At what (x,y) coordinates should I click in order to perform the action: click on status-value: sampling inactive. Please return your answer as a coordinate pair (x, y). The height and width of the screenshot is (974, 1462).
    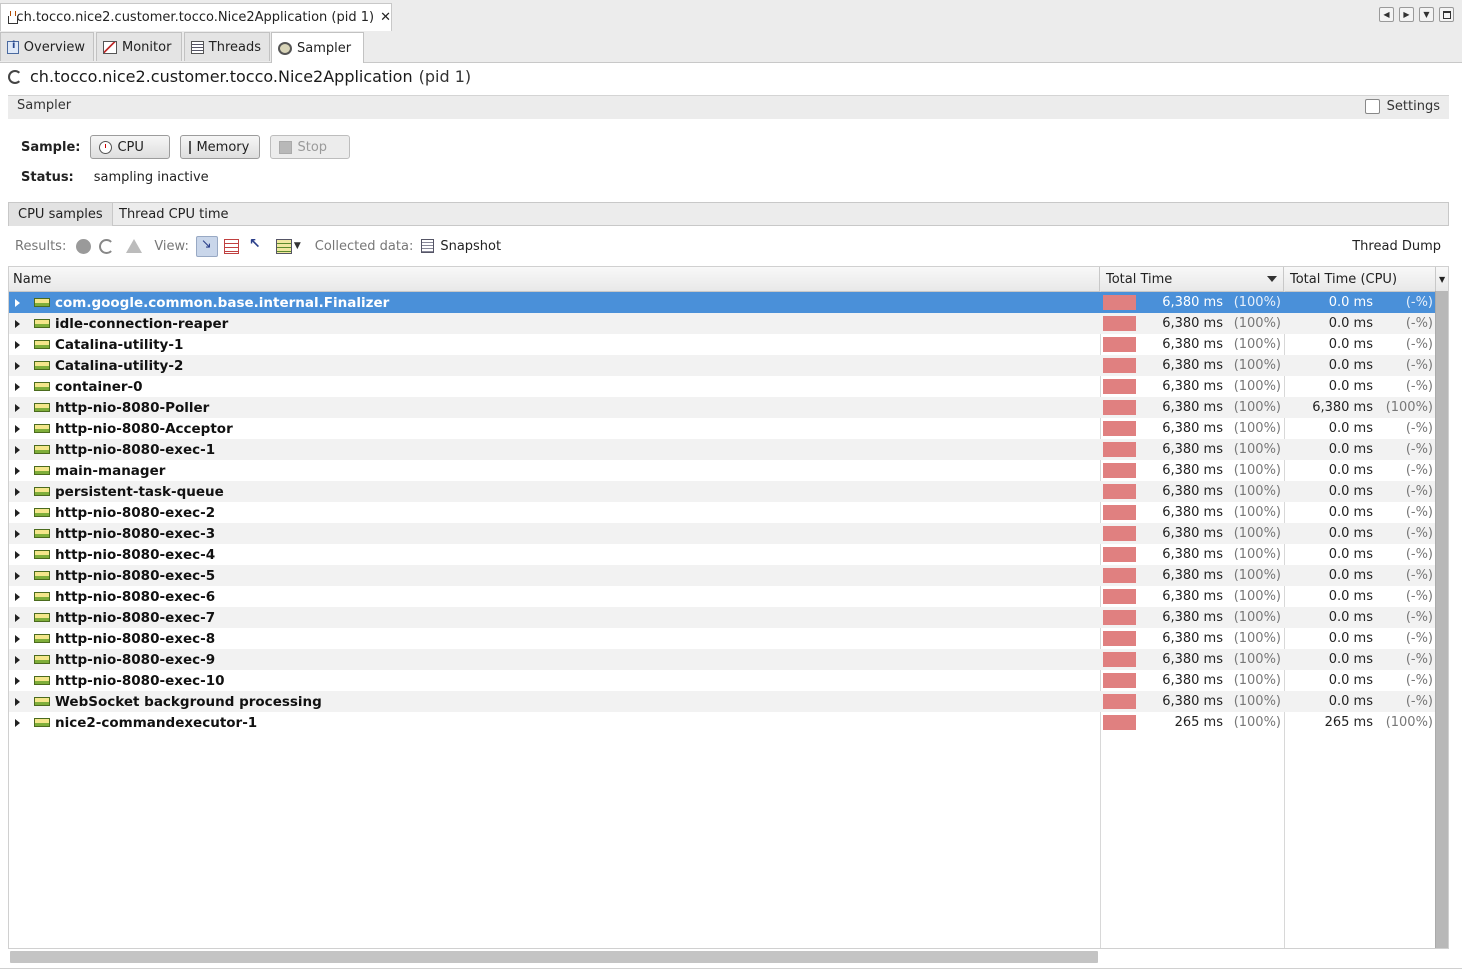
    Looking at the image, I should click on (151, 177).